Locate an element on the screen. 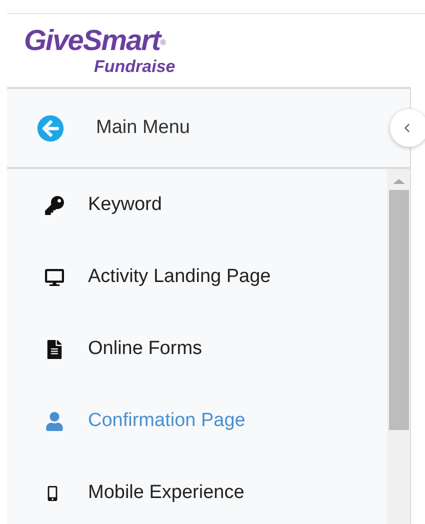 Image resolution: width=425 pixels, height=524 pixels. scrollbar is located at coordinates (398, 346).